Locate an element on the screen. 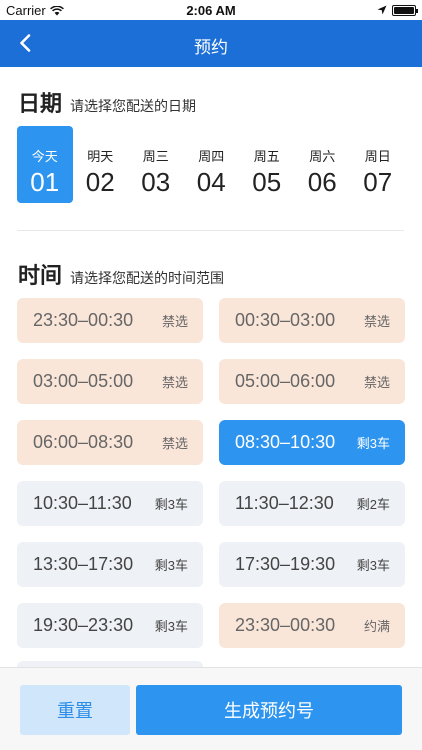 Image resolution: width=422 pixels, height=750 pixels. nav-bar: 预约 is located at coordinates (211, 43).